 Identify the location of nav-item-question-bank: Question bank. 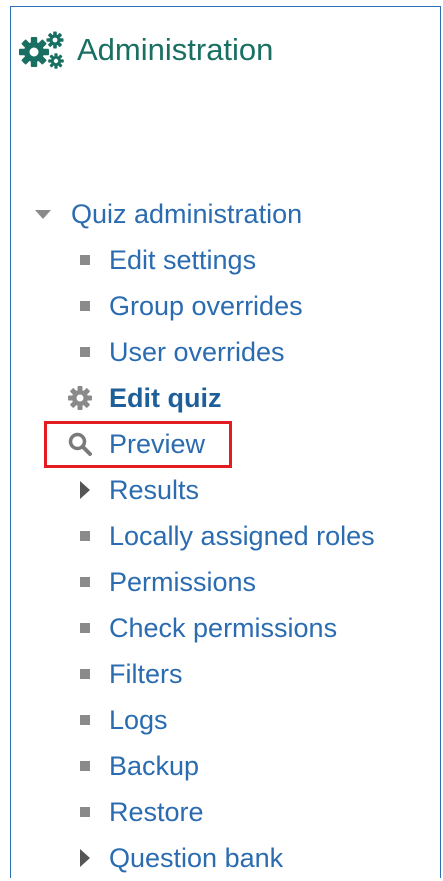
(178, 858).